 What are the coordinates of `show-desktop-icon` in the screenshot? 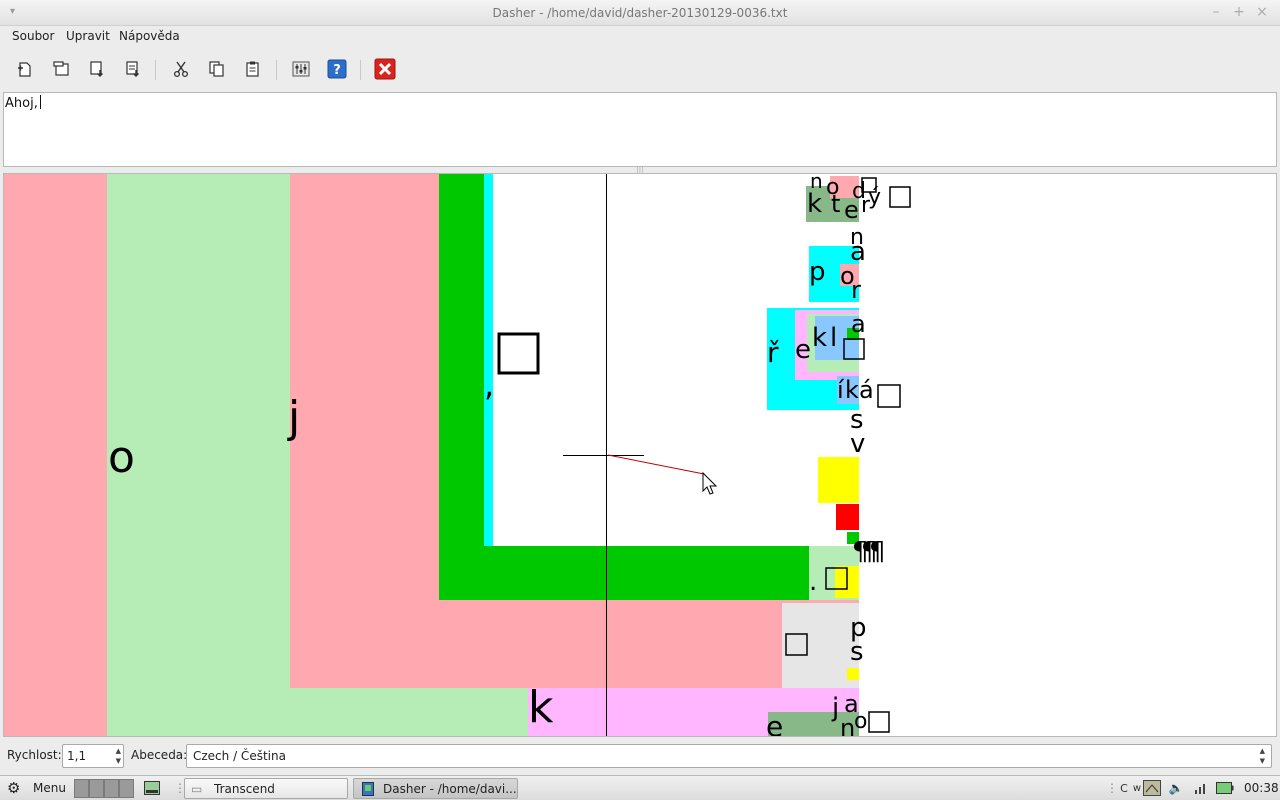 It's located at (152, 788).